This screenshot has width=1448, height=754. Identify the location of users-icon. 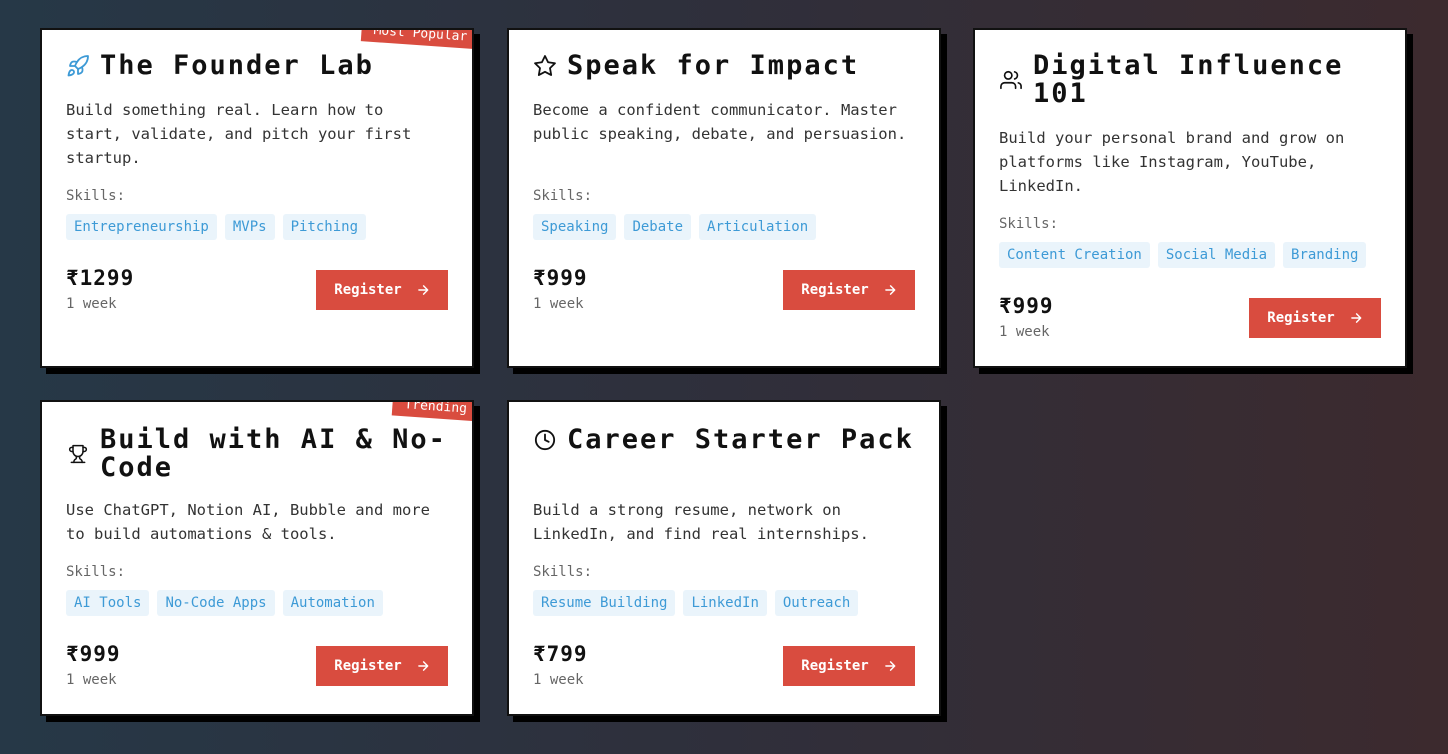
(1011, 80).